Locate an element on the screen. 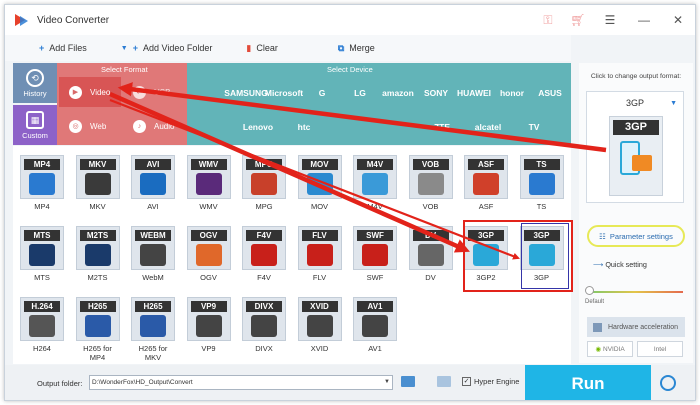 The width and height of the screenshot is (700, 405). add-files-button: + Add Files is located at coordinates (63, 48).